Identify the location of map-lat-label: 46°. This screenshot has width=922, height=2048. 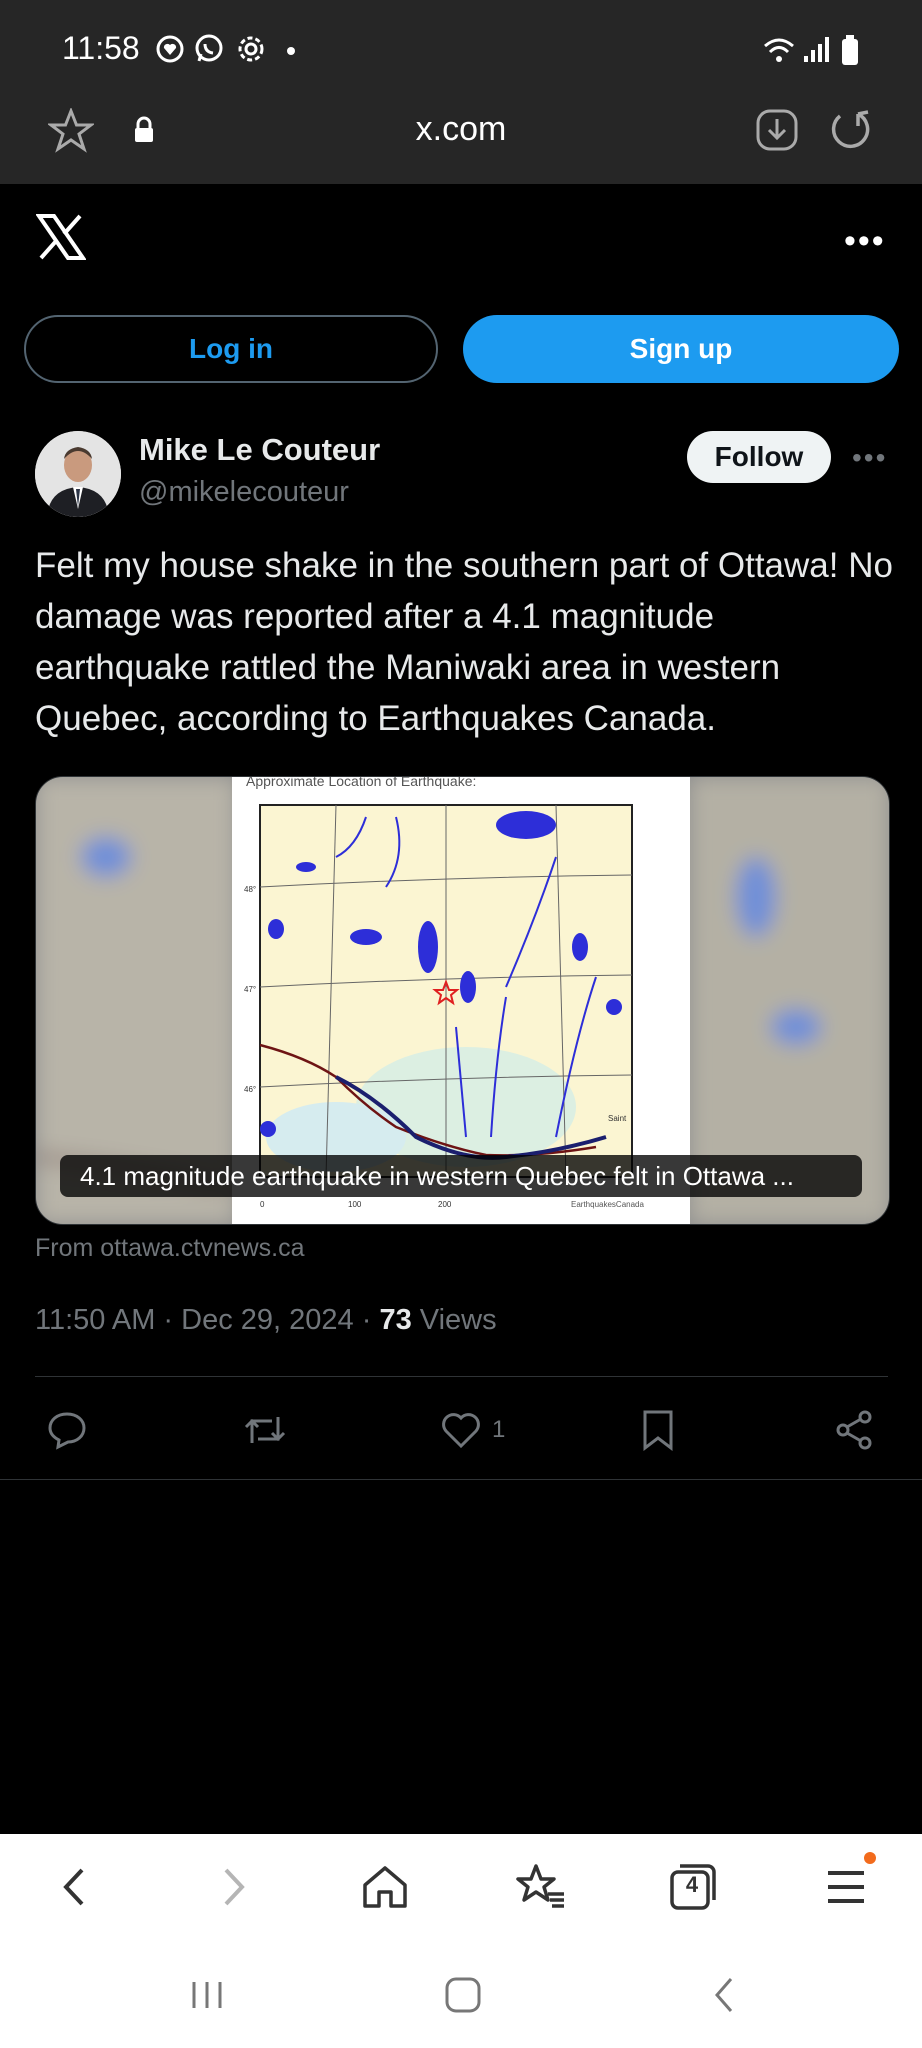
(250, 1089).